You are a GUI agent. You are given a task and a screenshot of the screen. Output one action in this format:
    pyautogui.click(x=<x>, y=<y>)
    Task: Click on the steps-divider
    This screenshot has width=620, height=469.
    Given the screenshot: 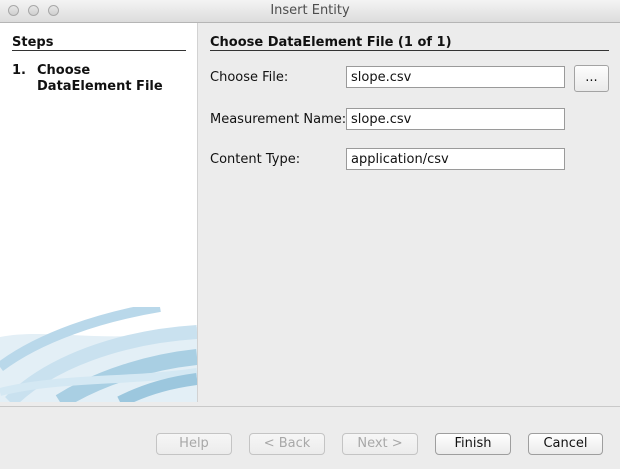 What is the action you would take?
    pyautogui.click(x=99, y=50)
    